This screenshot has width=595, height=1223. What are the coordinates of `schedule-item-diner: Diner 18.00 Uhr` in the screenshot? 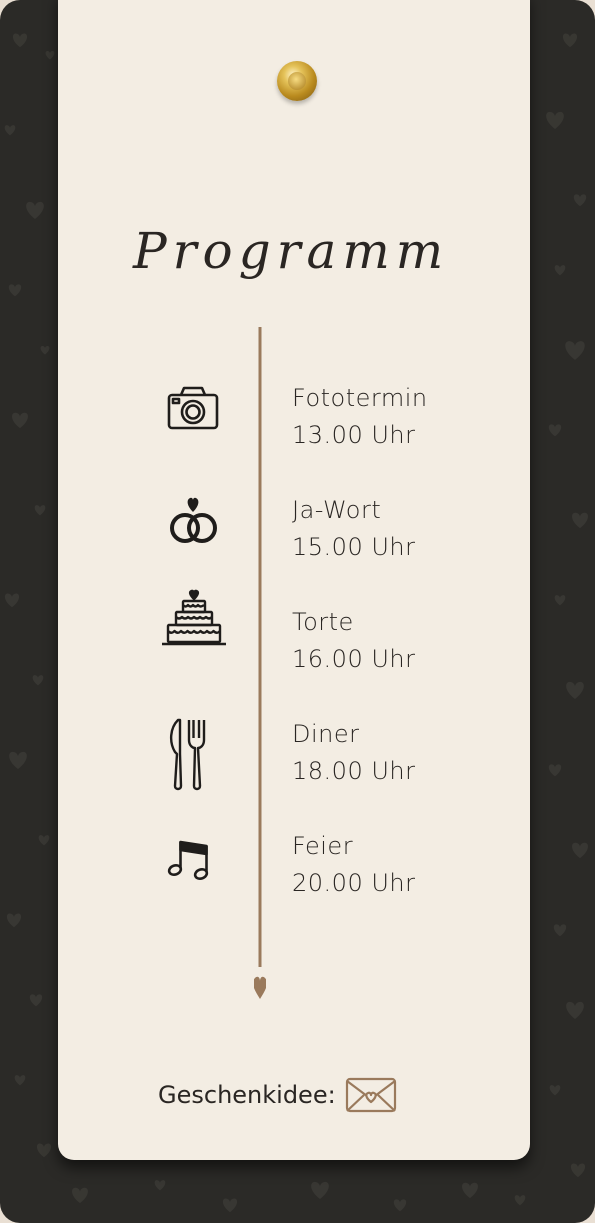 It's located at (294, 766).